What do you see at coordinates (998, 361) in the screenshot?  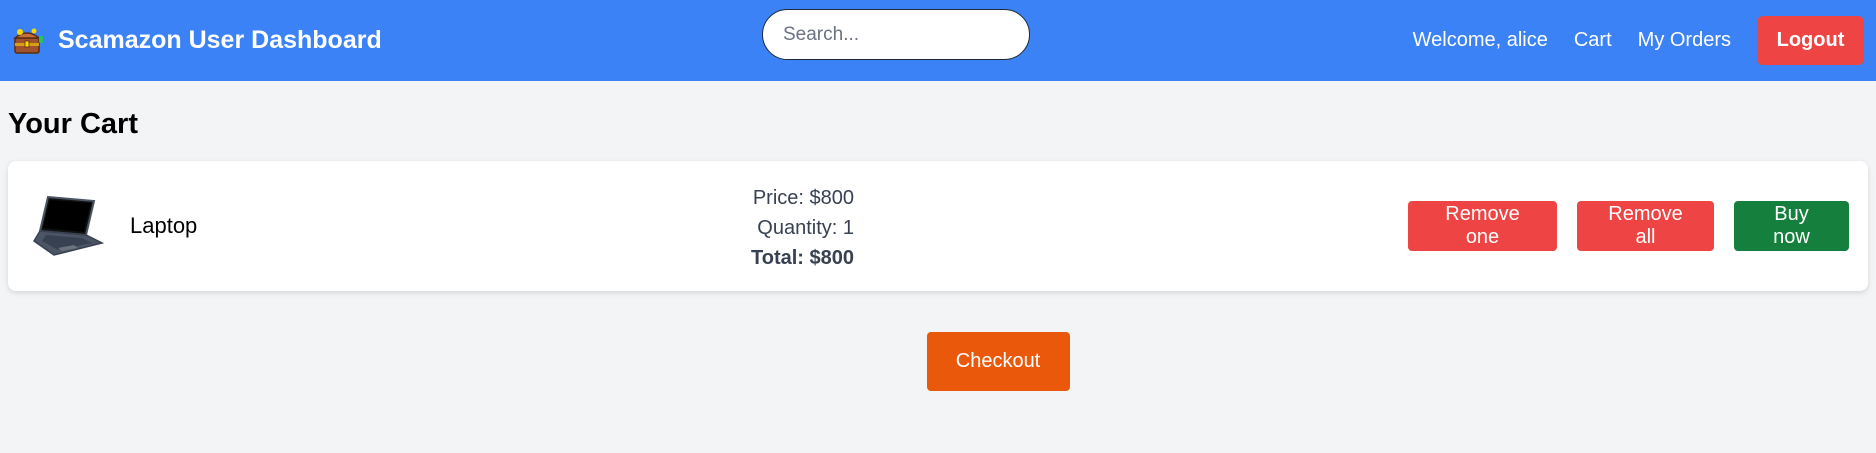 I see `checkout-button: Checkout` at bounding box center [998, 361].